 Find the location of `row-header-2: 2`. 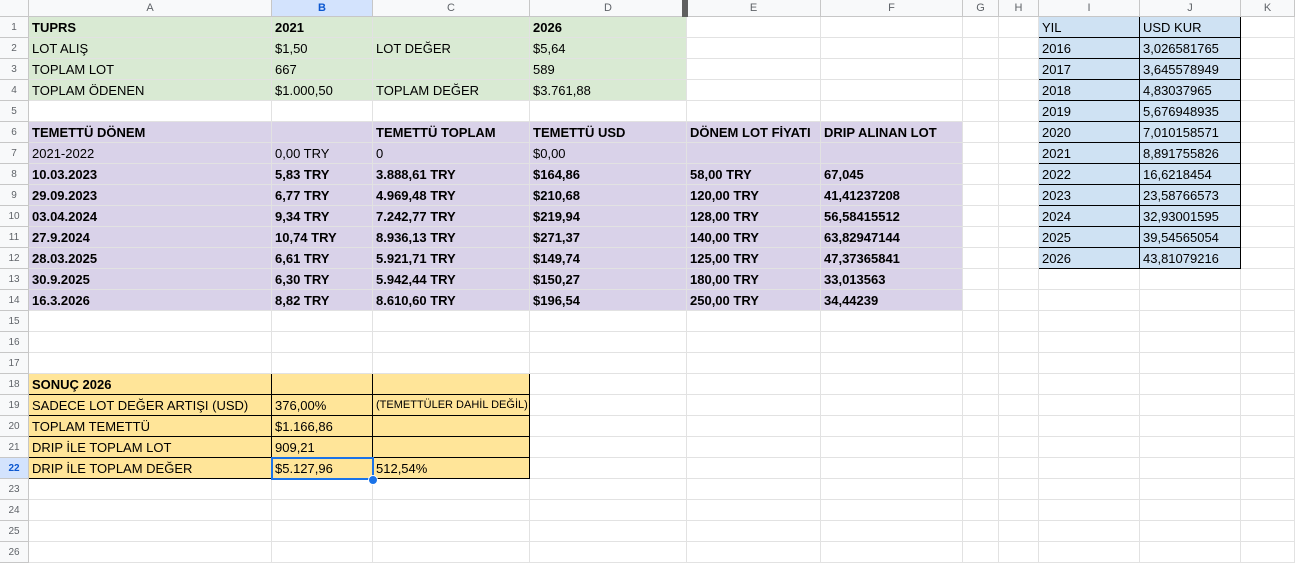

row-header-2: 2 is located at coordinates (14, 48).